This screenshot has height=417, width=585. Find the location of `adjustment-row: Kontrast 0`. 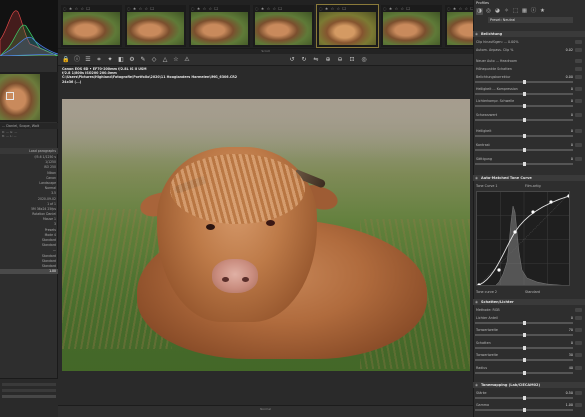

adjustment-row: Kontrast 0 is located at coordinates (529, 145).